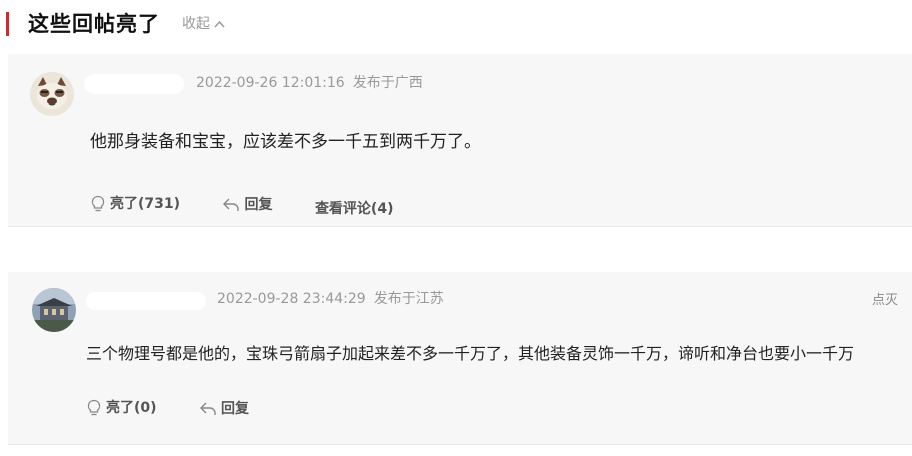  Describe the element at coordinates (54, 310) in the screenshot. I see `photo-avatar` at that location.